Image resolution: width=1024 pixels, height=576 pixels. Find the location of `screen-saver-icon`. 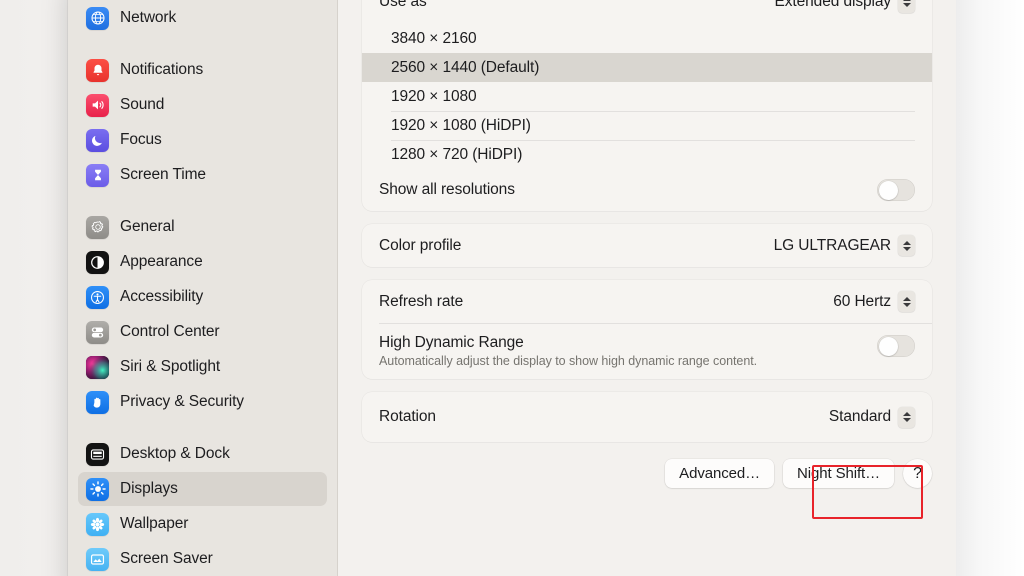

screen-saver-icon is located at coordinates (97, 559).